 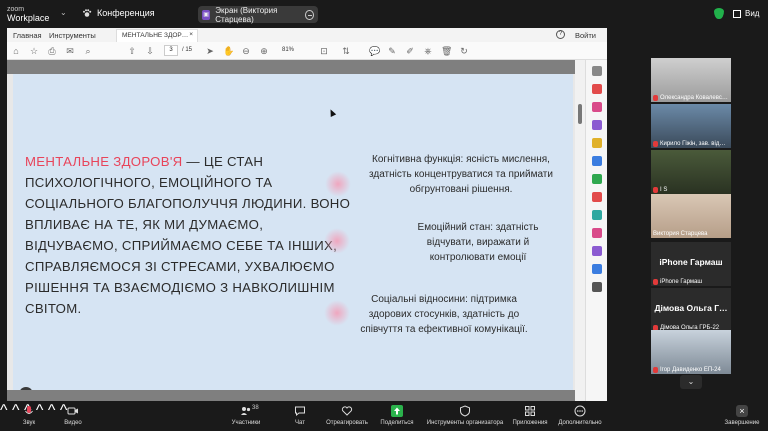 I want to click on fill-sign-icon, so click(x=597, y=233).